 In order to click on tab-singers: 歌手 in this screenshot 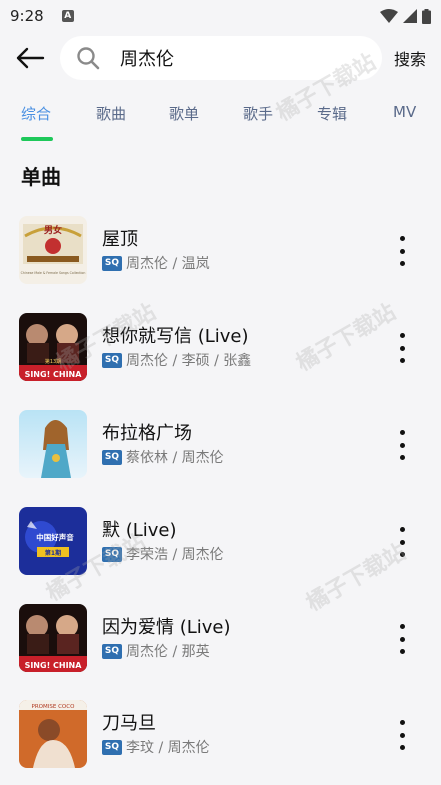, I will do `click(258, 113)`.